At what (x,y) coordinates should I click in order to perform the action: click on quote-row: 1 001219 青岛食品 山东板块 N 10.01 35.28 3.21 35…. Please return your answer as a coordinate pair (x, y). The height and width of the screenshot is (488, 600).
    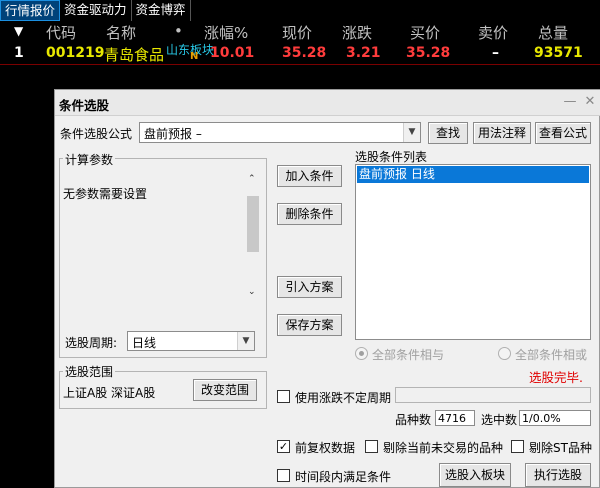
    Looking at the image, I should click on (300, 53).